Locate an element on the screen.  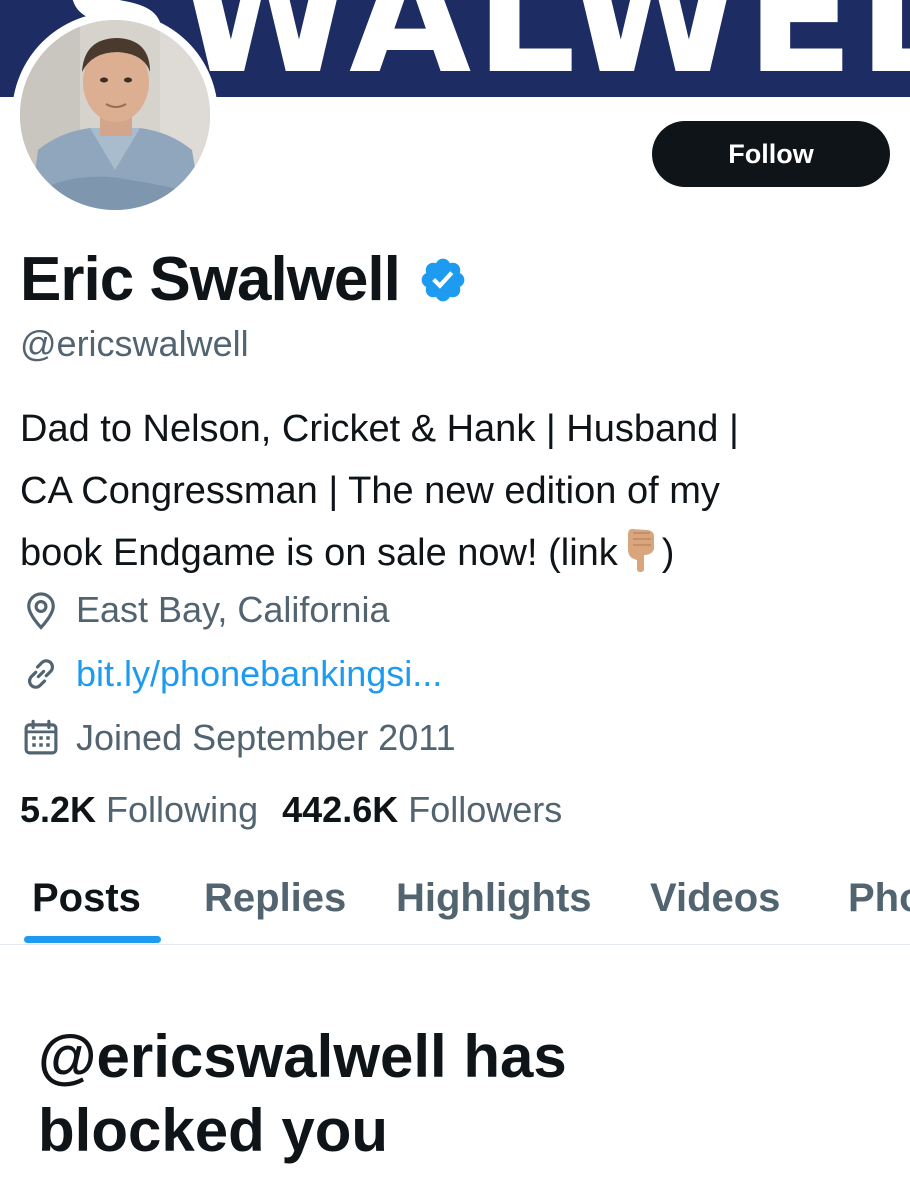
avatar is located at coordinates (115, 115).